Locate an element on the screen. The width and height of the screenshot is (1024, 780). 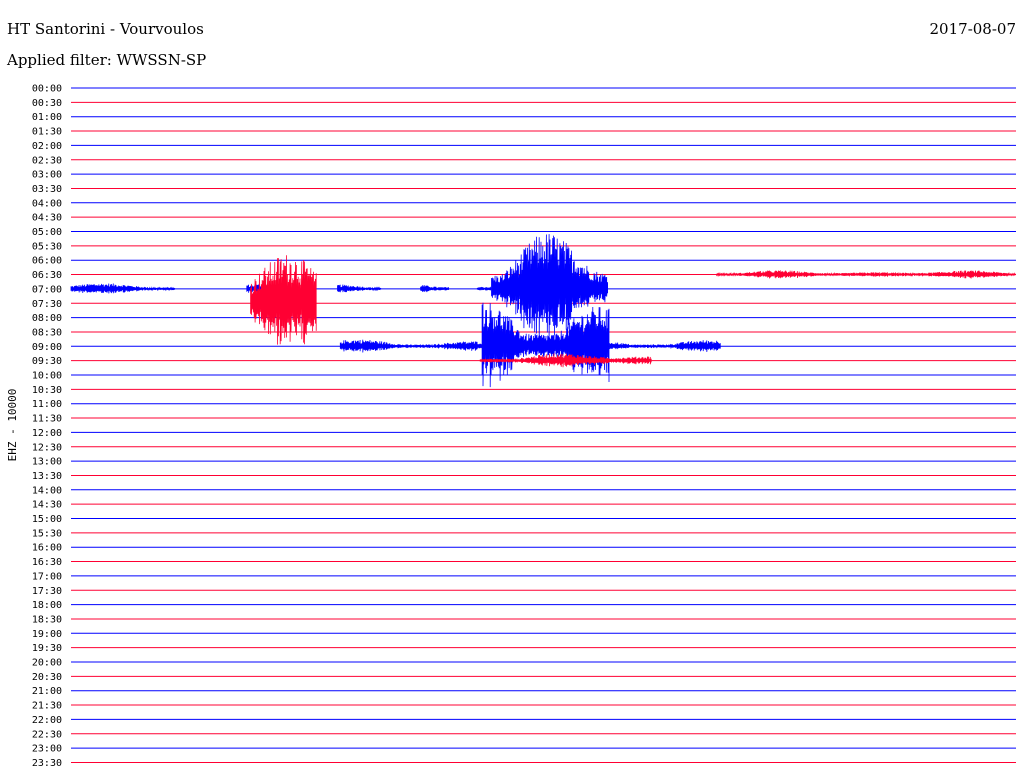
row-tick-label: 12:00 is located at coordinates (47, 433).